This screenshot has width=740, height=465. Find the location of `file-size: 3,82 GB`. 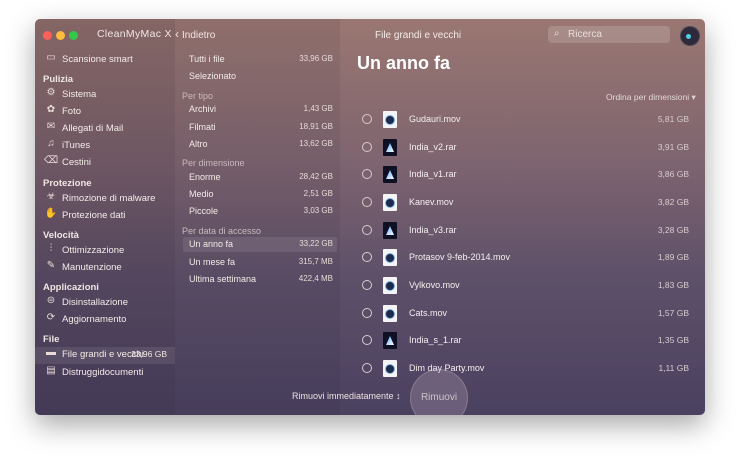

file-size: 3,82 GB is located at coordinates (673, 202).